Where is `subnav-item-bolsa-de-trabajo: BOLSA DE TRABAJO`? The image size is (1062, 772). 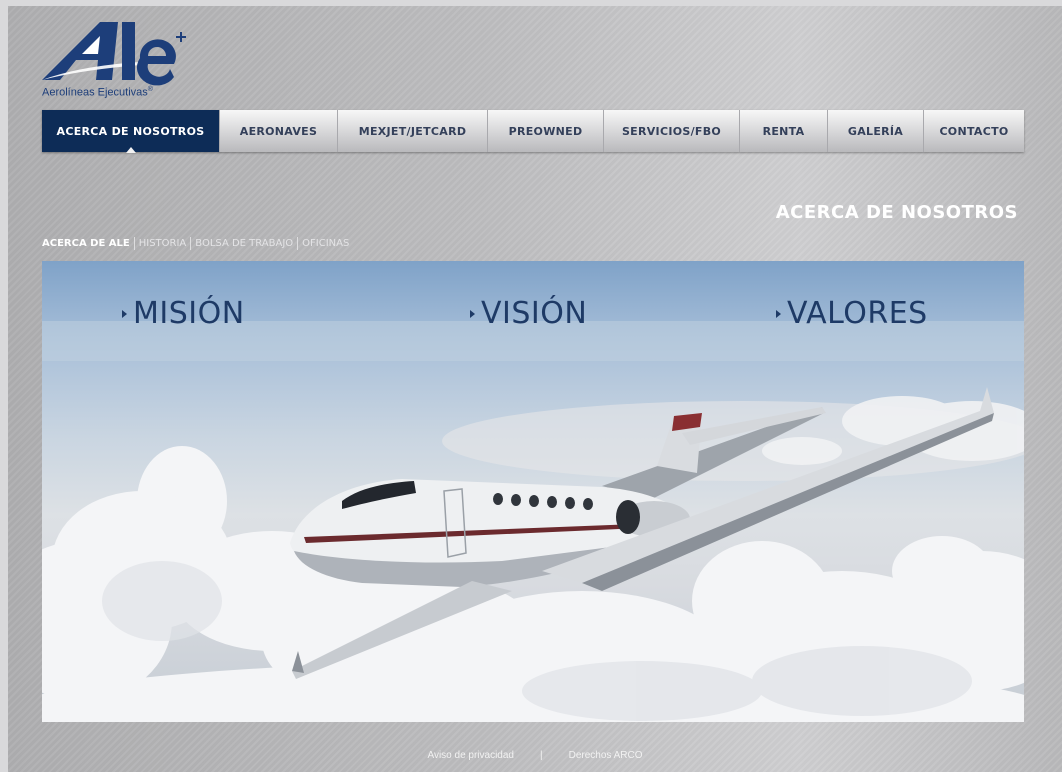 subnav-item-bolsa-de-trabajo: BOLSA DE TRABAJO is located at coordinates (244, 243).